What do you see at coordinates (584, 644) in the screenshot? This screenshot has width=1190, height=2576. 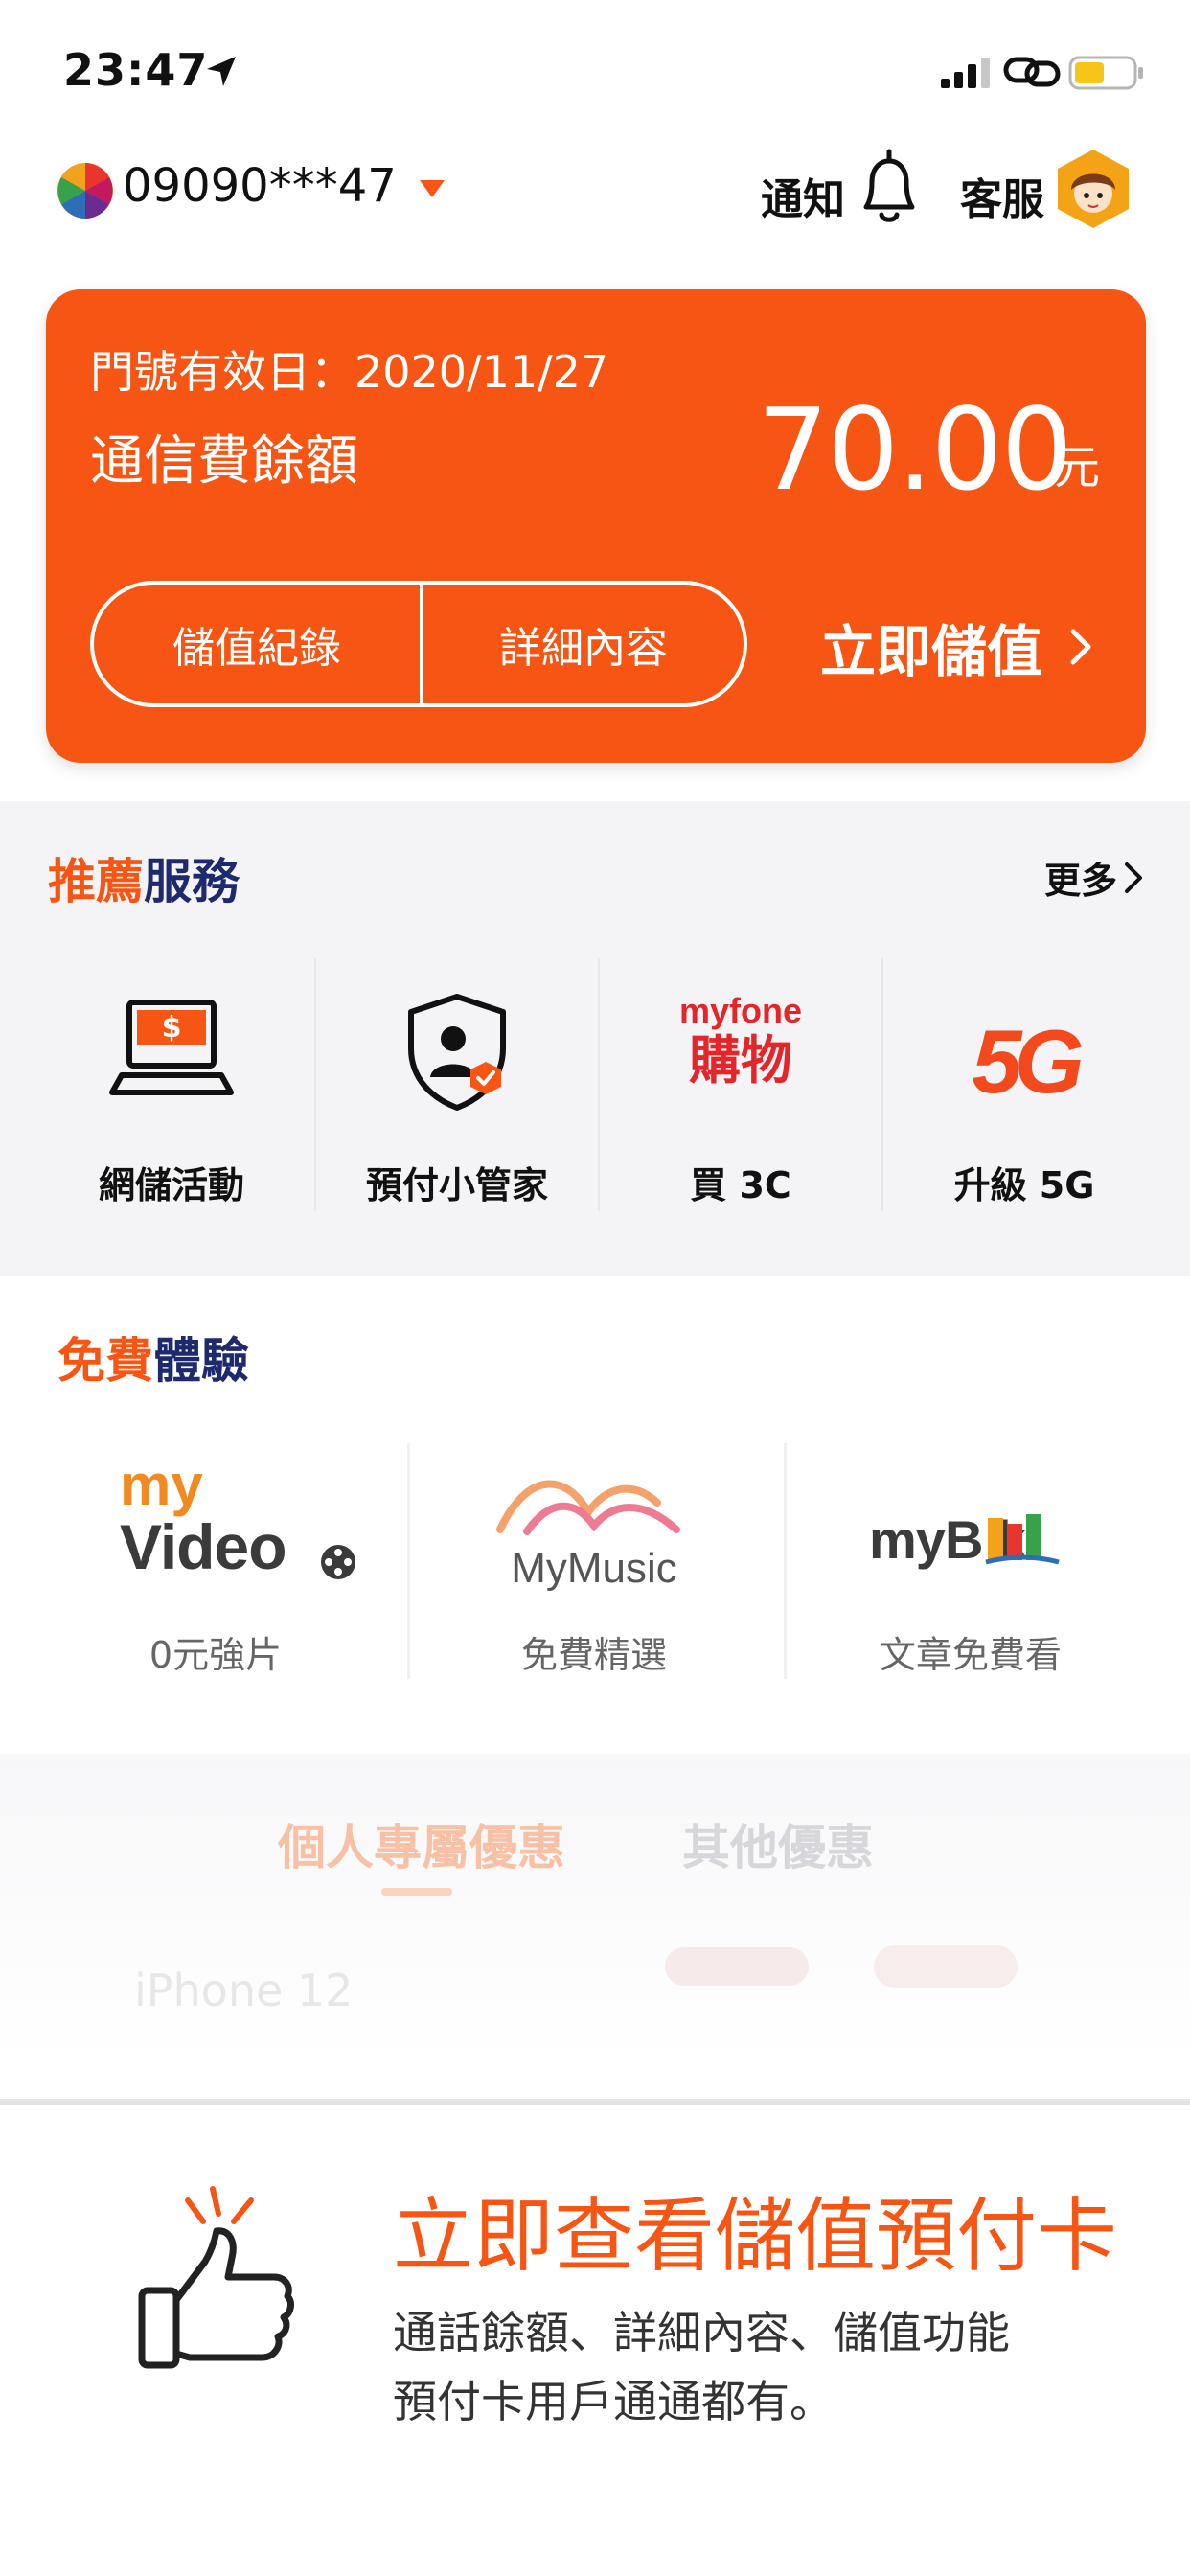 I see `usage-detail-button: 詳細內容` at bounding box center [584, 644].